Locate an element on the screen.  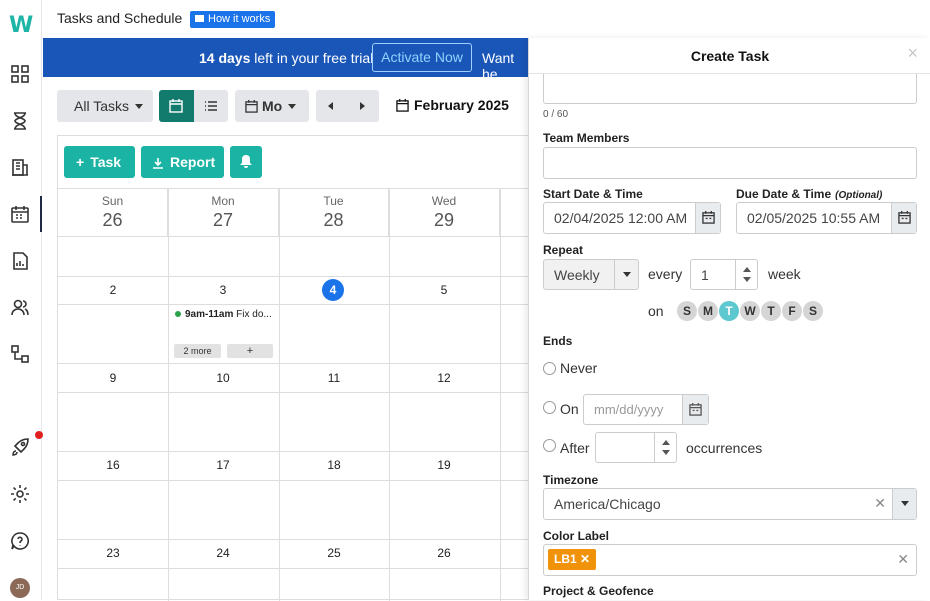
filter-label: All Tasks is located at coordinates (101, 106).